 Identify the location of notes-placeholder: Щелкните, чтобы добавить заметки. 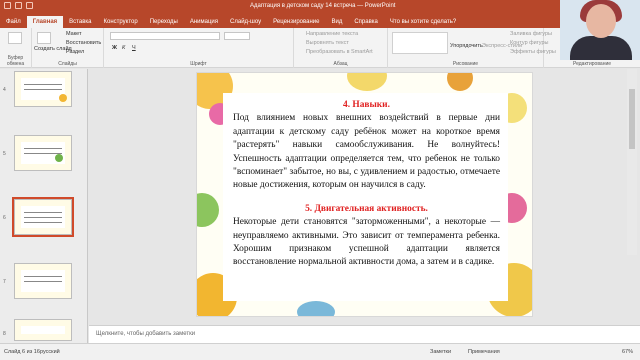
(146, 334).